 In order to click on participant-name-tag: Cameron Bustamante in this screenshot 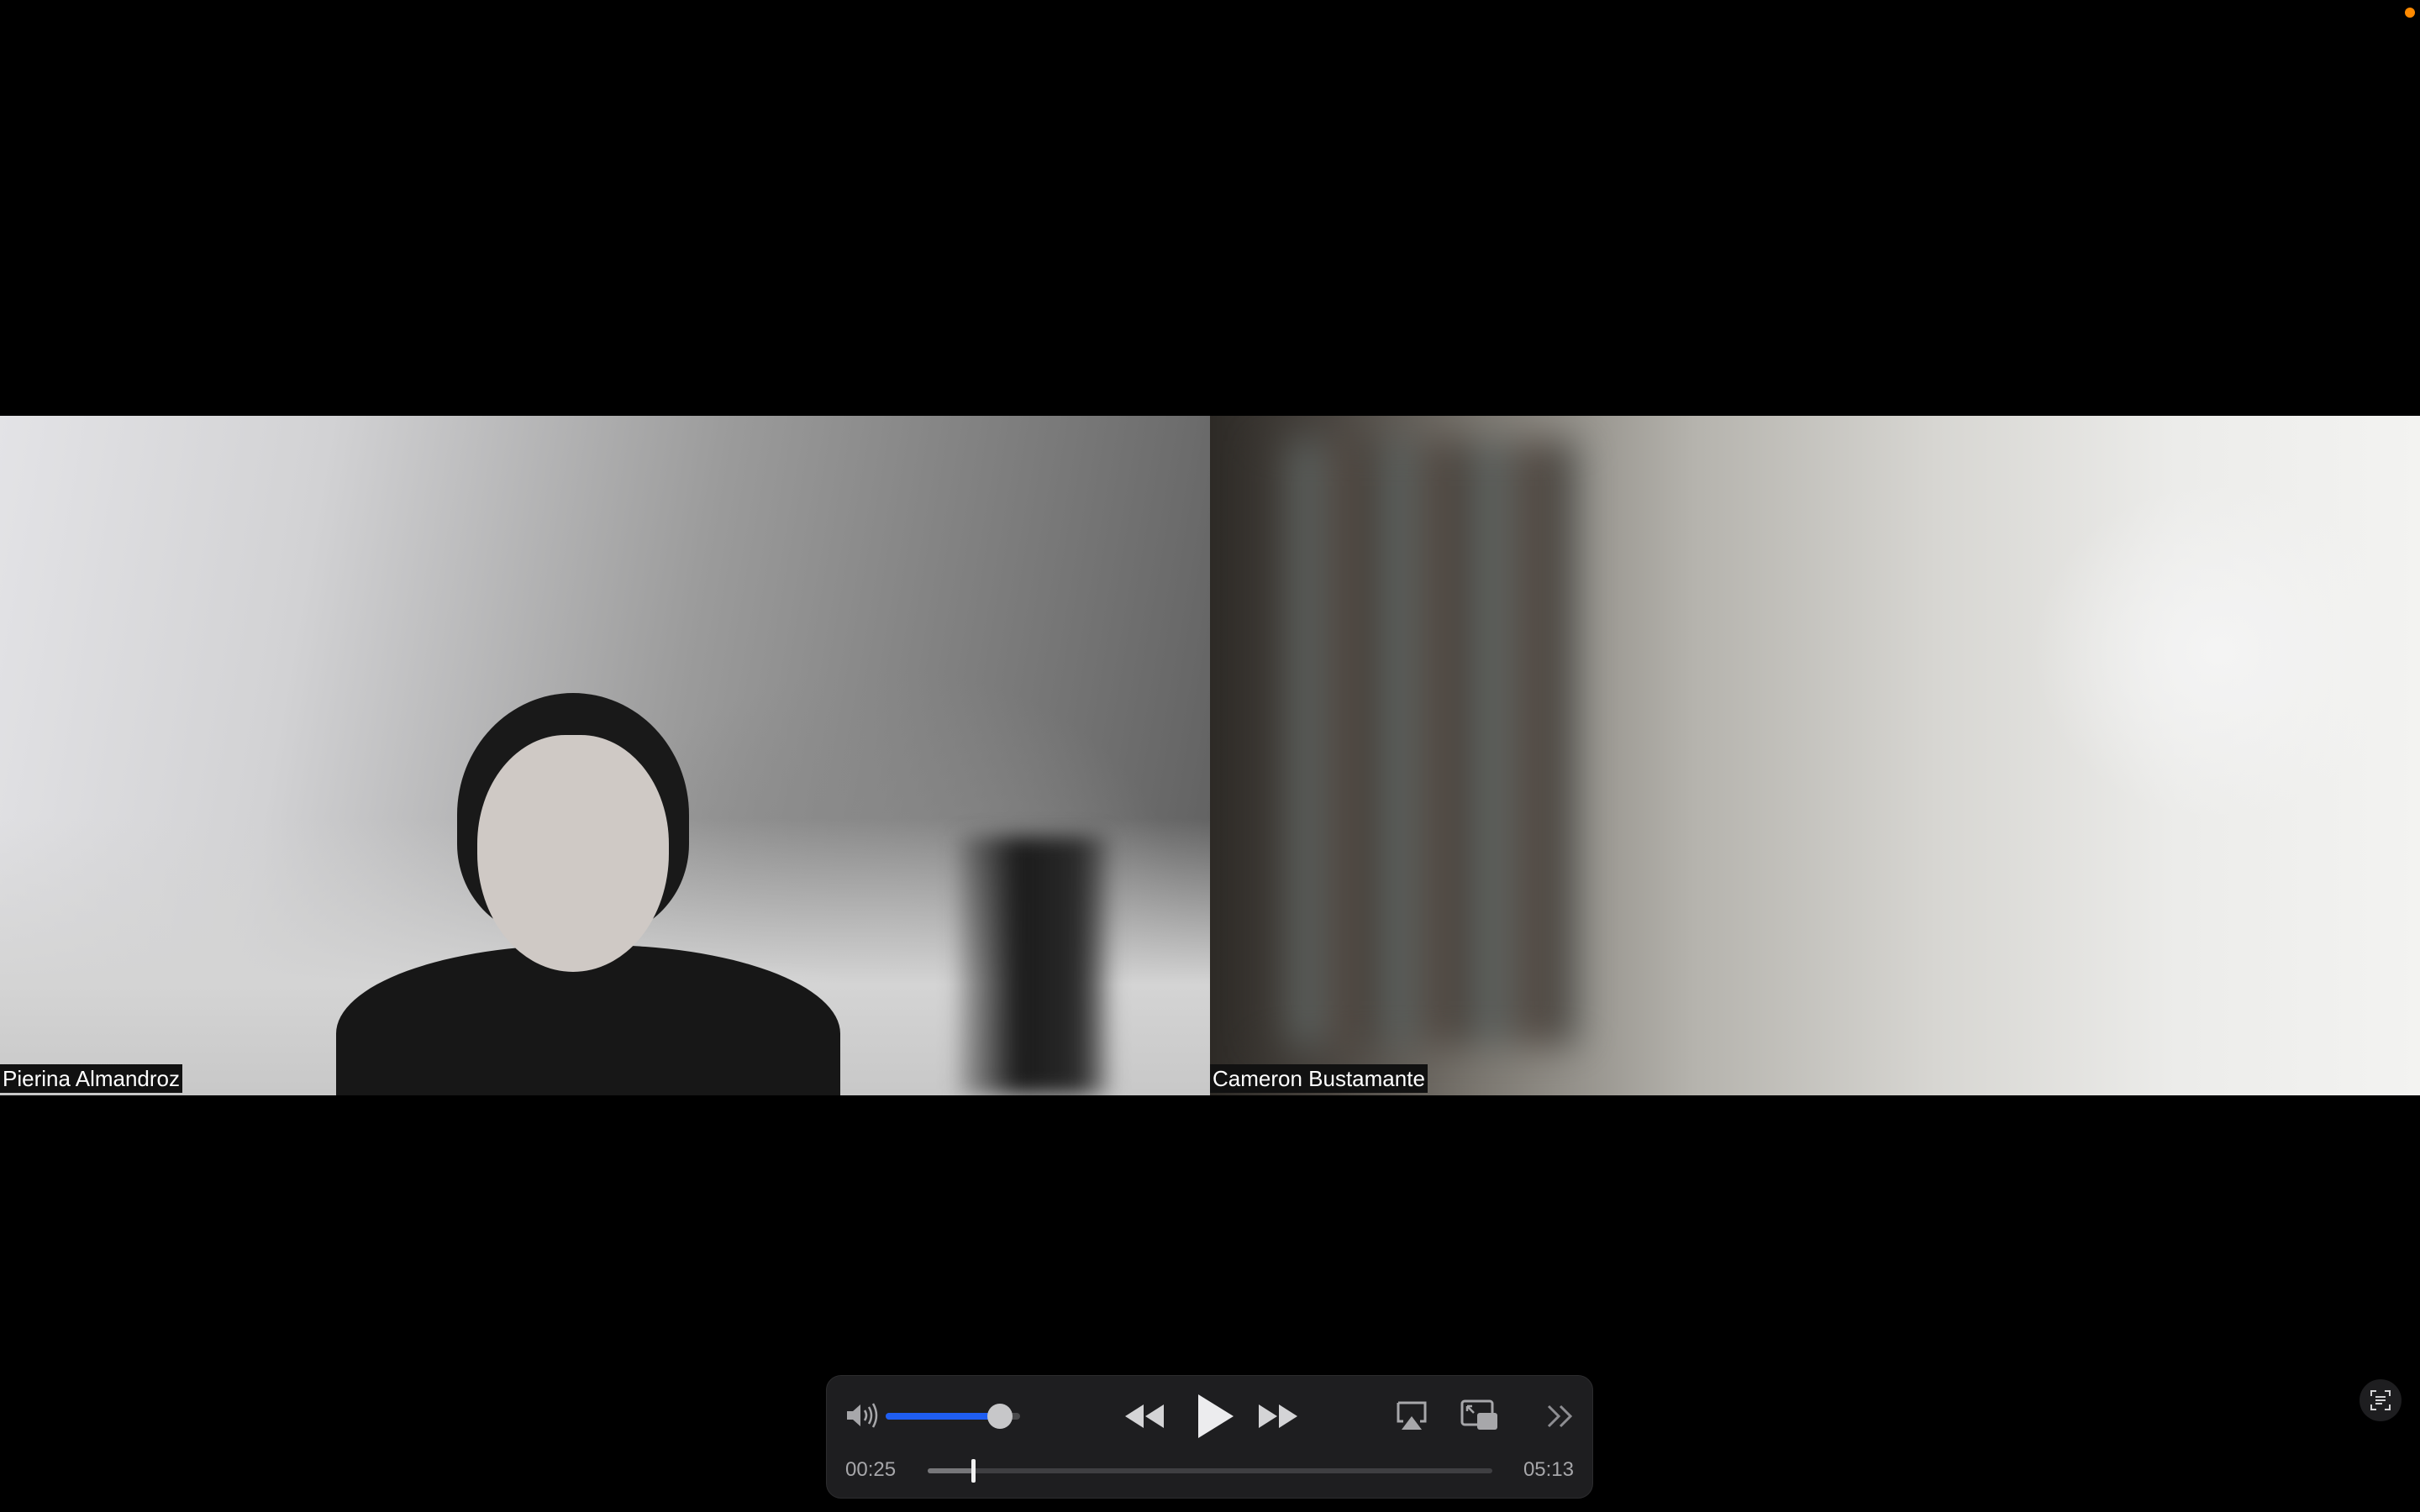, I will do `click(1319, 1078)`.